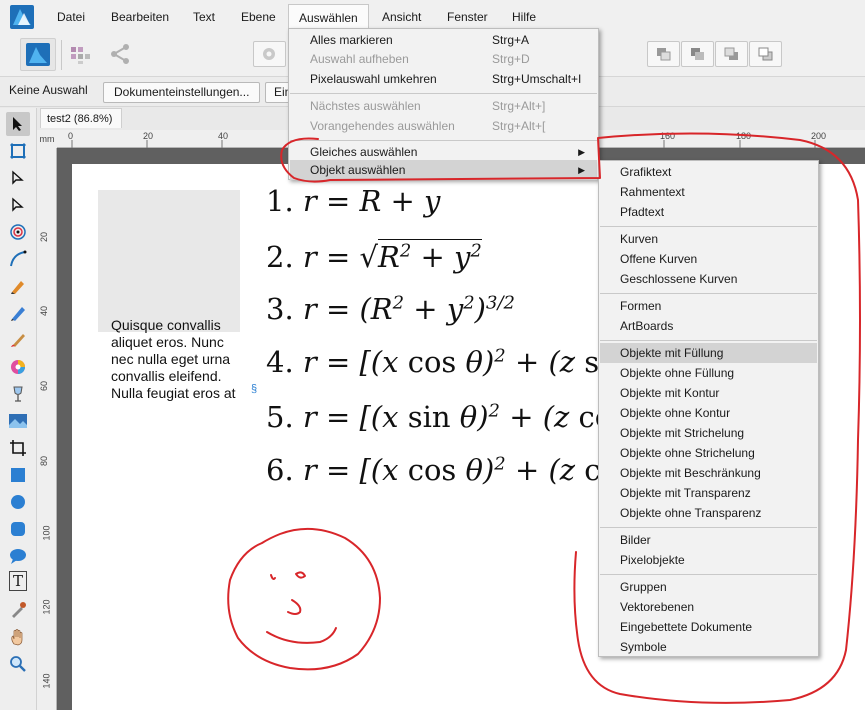 This screenshot has height=710, width=865. What do you see at coordinates (708, 172) in the screenshot?
I see `submenu-item-artistic-text: Grafiktext` at bounding box center [708, 172].